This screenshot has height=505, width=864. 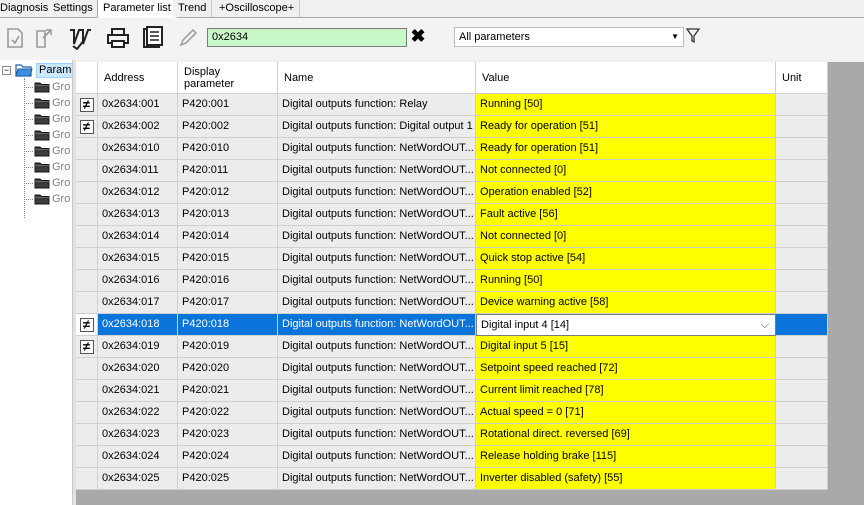 What do you see at coordinates (626, 325) in the screenshot?
I see `cell-value: Digital input 4 [14] ⌵` at bounding box center [626, 325].